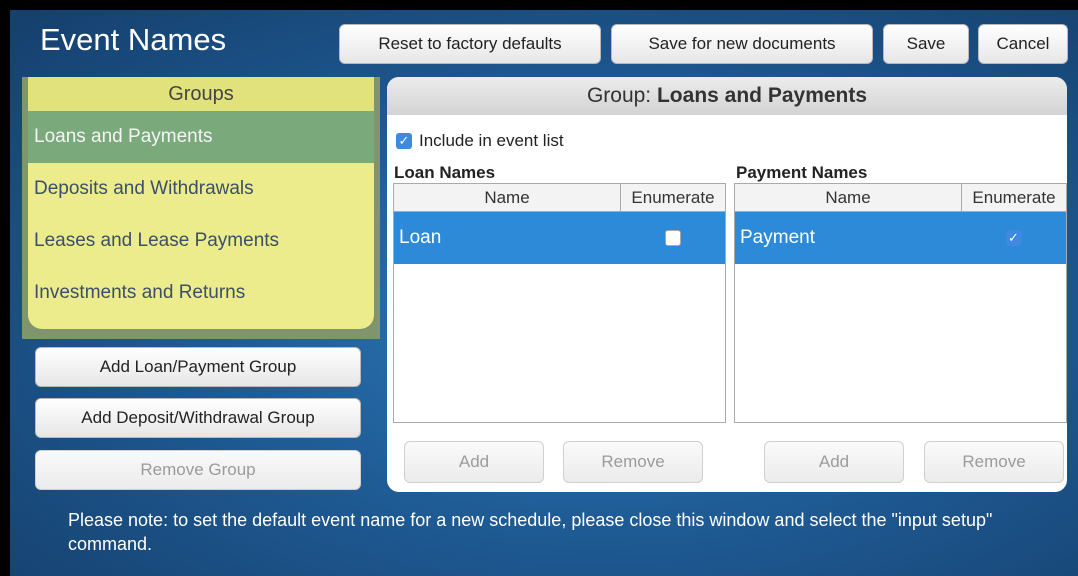 Image resolution: width=1078 pixels, height=576 pixels. I want to click on cancel-button: Cancel, so click(1023, 44).